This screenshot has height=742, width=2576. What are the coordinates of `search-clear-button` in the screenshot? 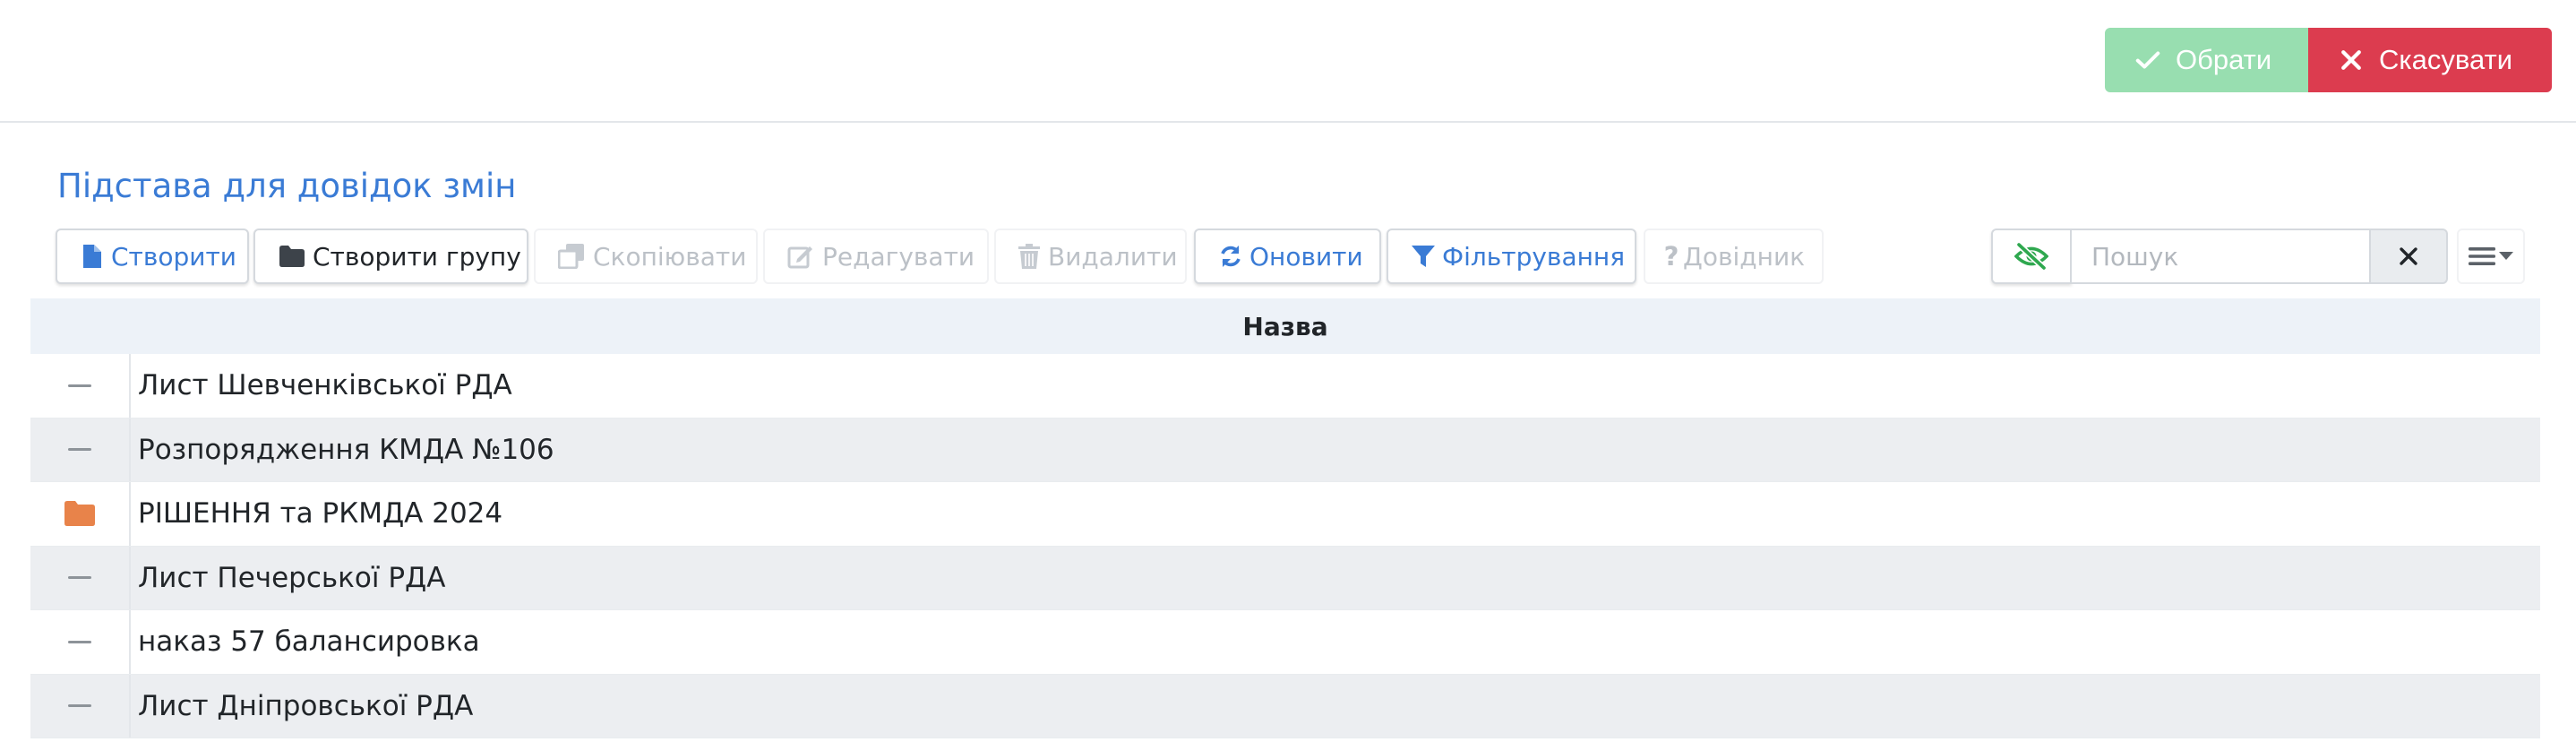 It's located at (2409, 256).